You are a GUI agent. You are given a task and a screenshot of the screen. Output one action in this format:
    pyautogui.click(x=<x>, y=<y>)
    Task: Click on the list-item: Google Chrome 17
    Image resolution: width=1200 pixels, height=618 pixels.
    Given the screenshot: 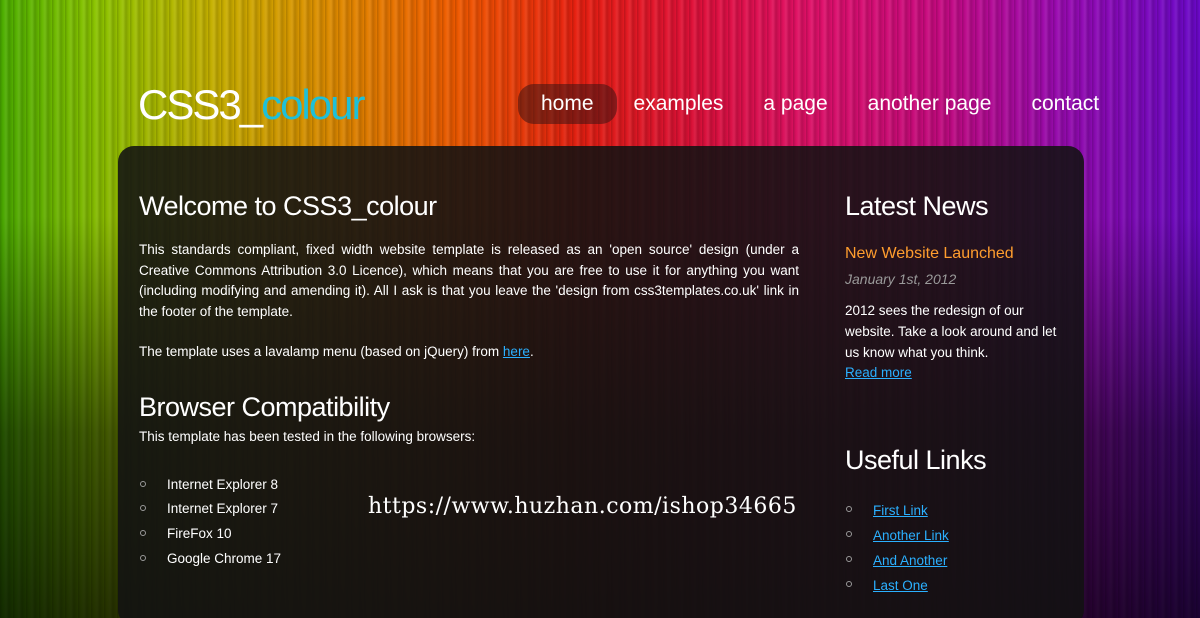 What is the action you would take?
    pyautogui.click(x=469, y=559)
    